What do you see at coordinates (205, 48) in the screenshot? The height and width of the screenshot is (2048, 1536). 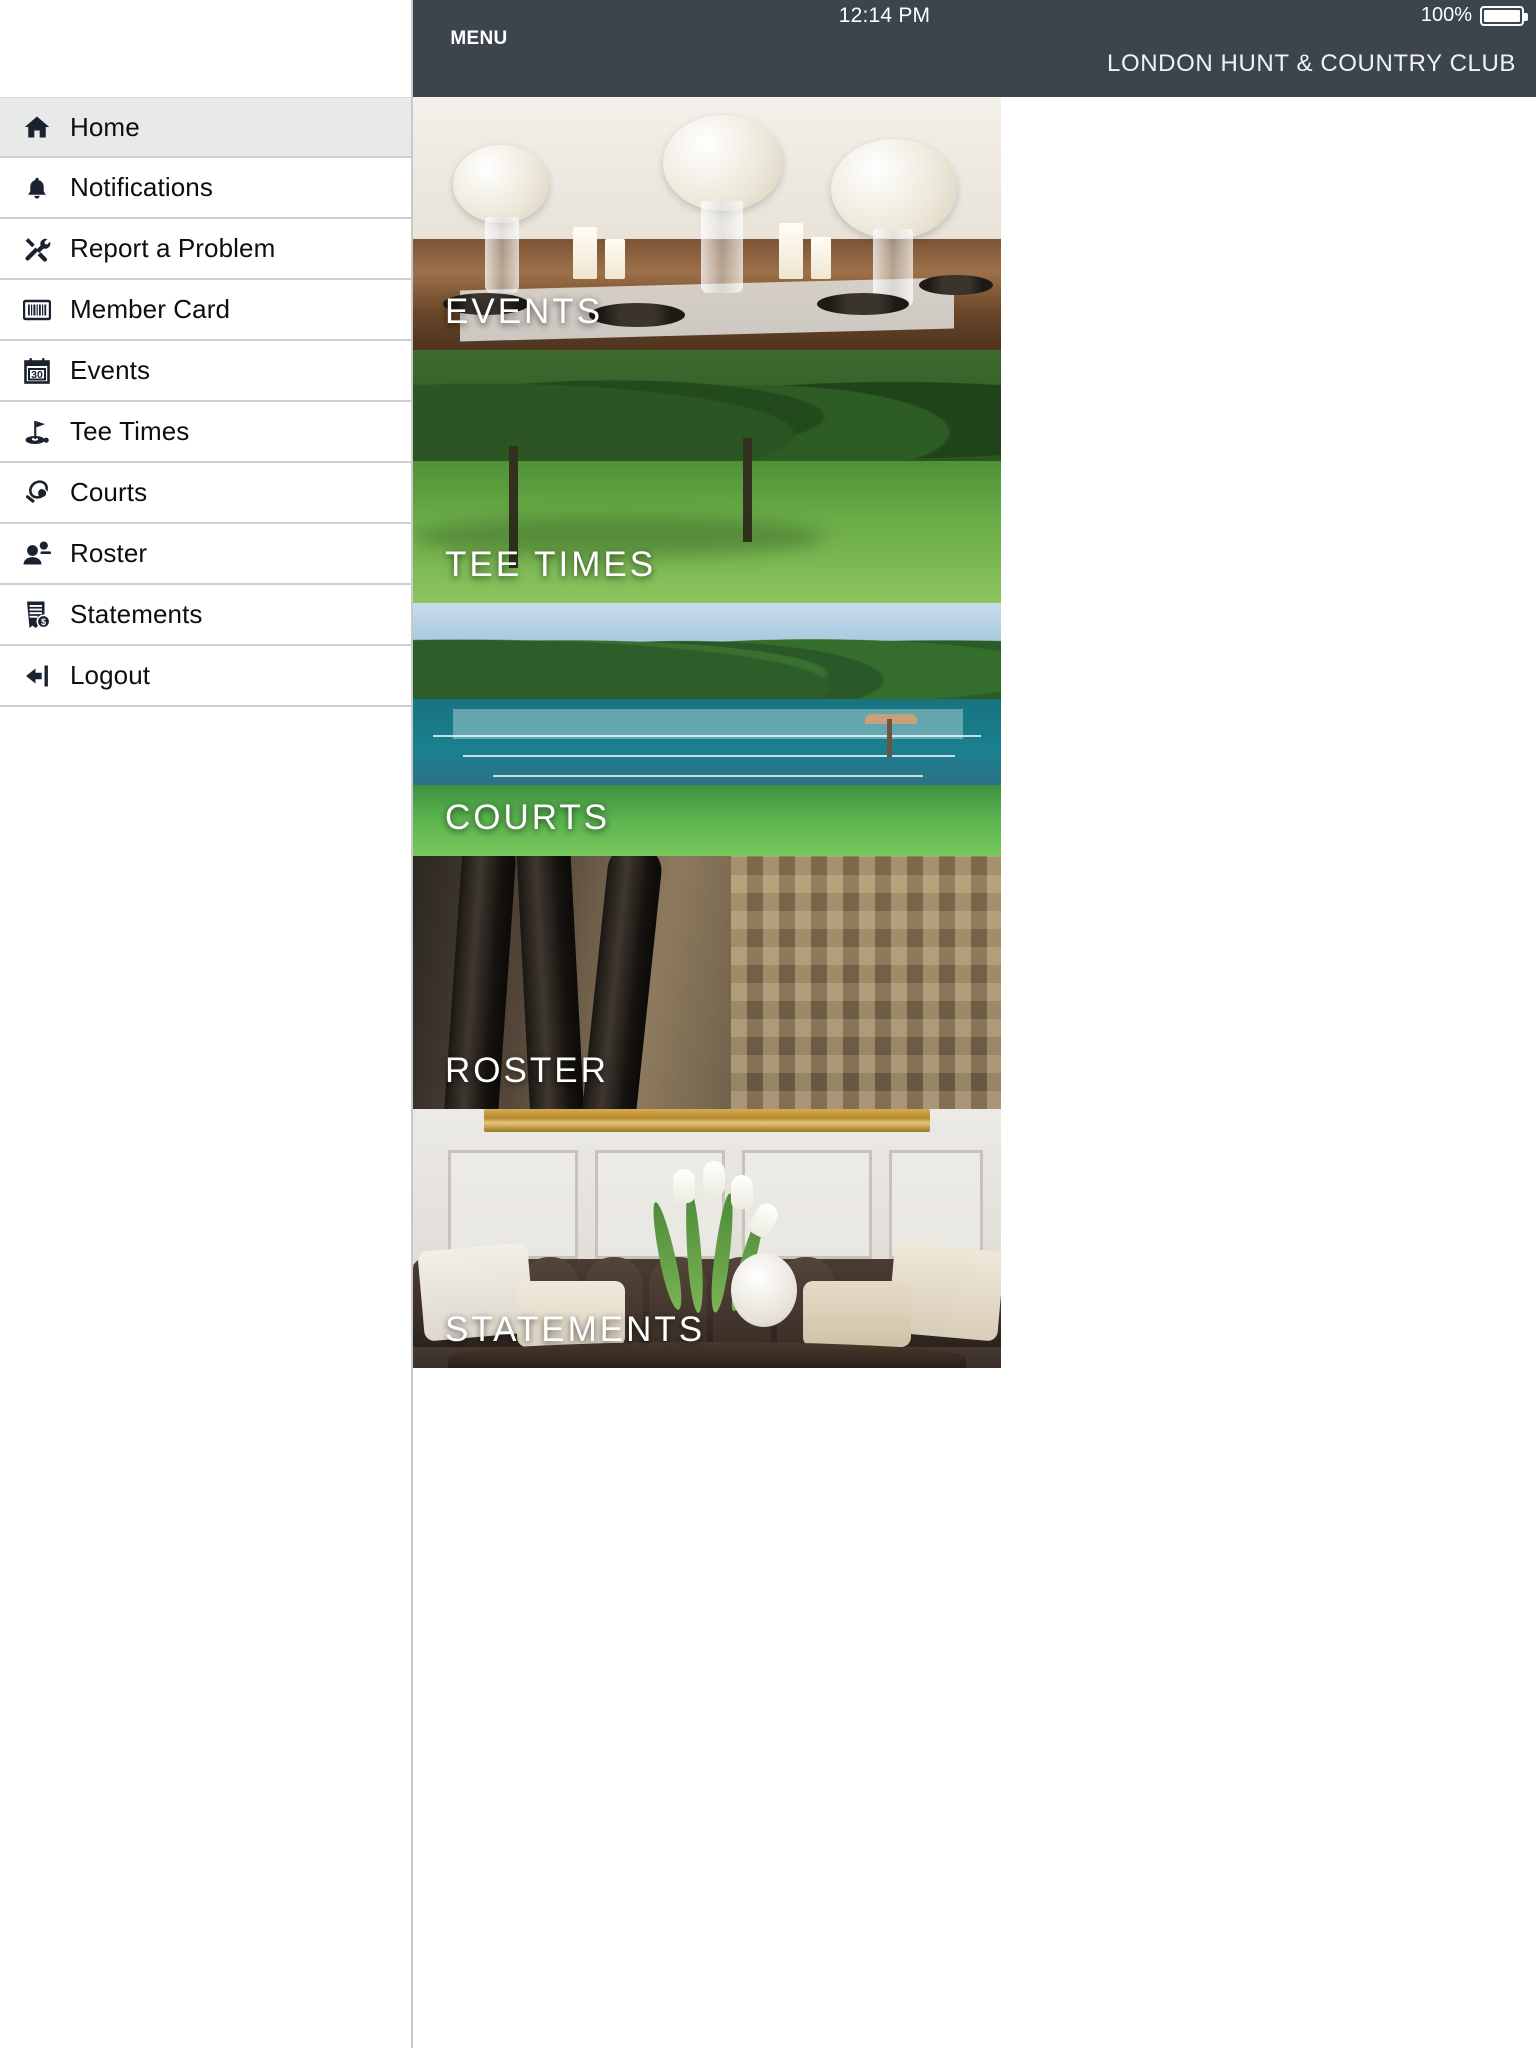 I see `sidebar-top-spacer` at bounding box center [205, 48].